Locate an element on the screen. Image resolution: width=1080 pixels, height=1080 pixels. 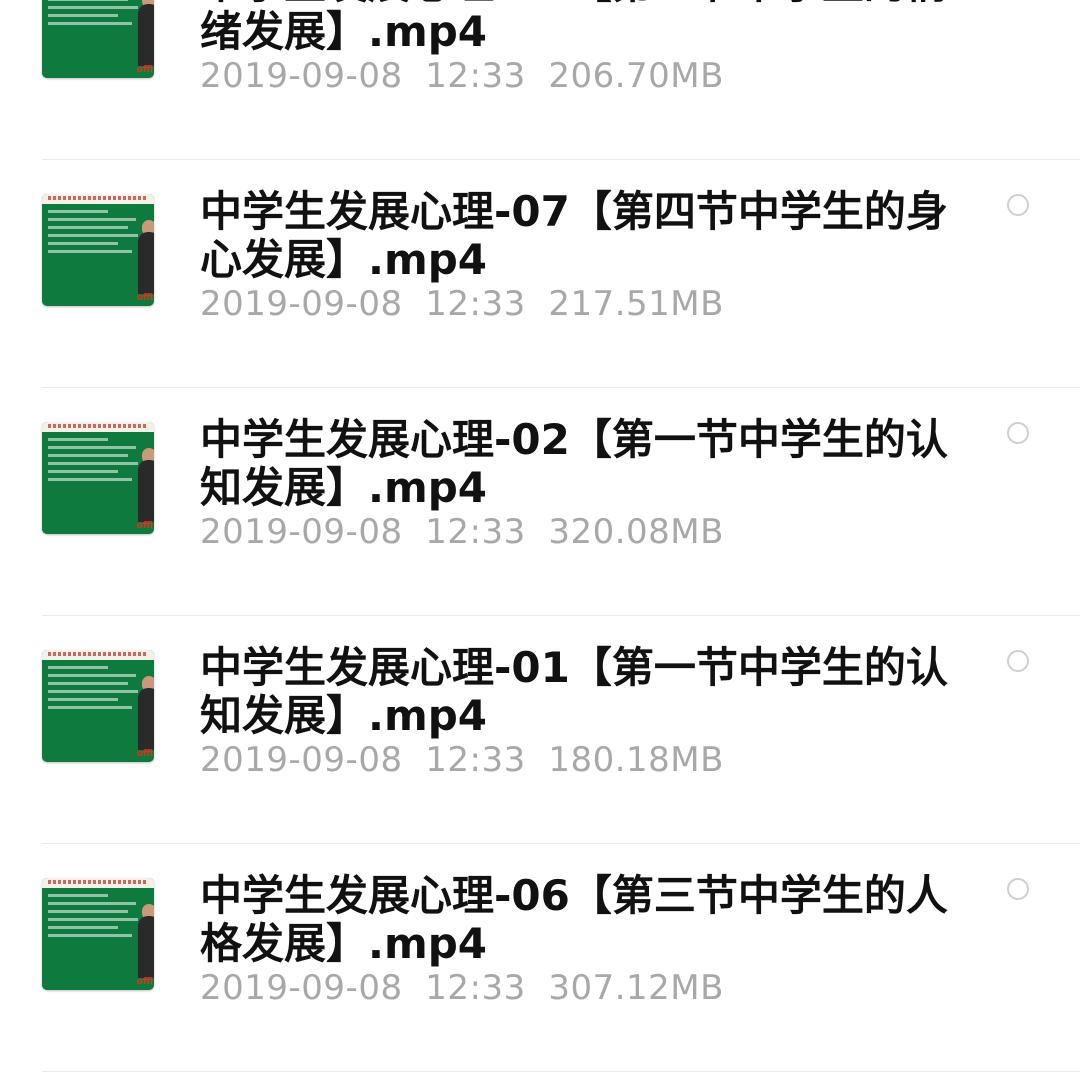
file-title: 中学生发展心理-06【第三节中学生的人 格发展】.mp4 is located at coordinates (580, 920).